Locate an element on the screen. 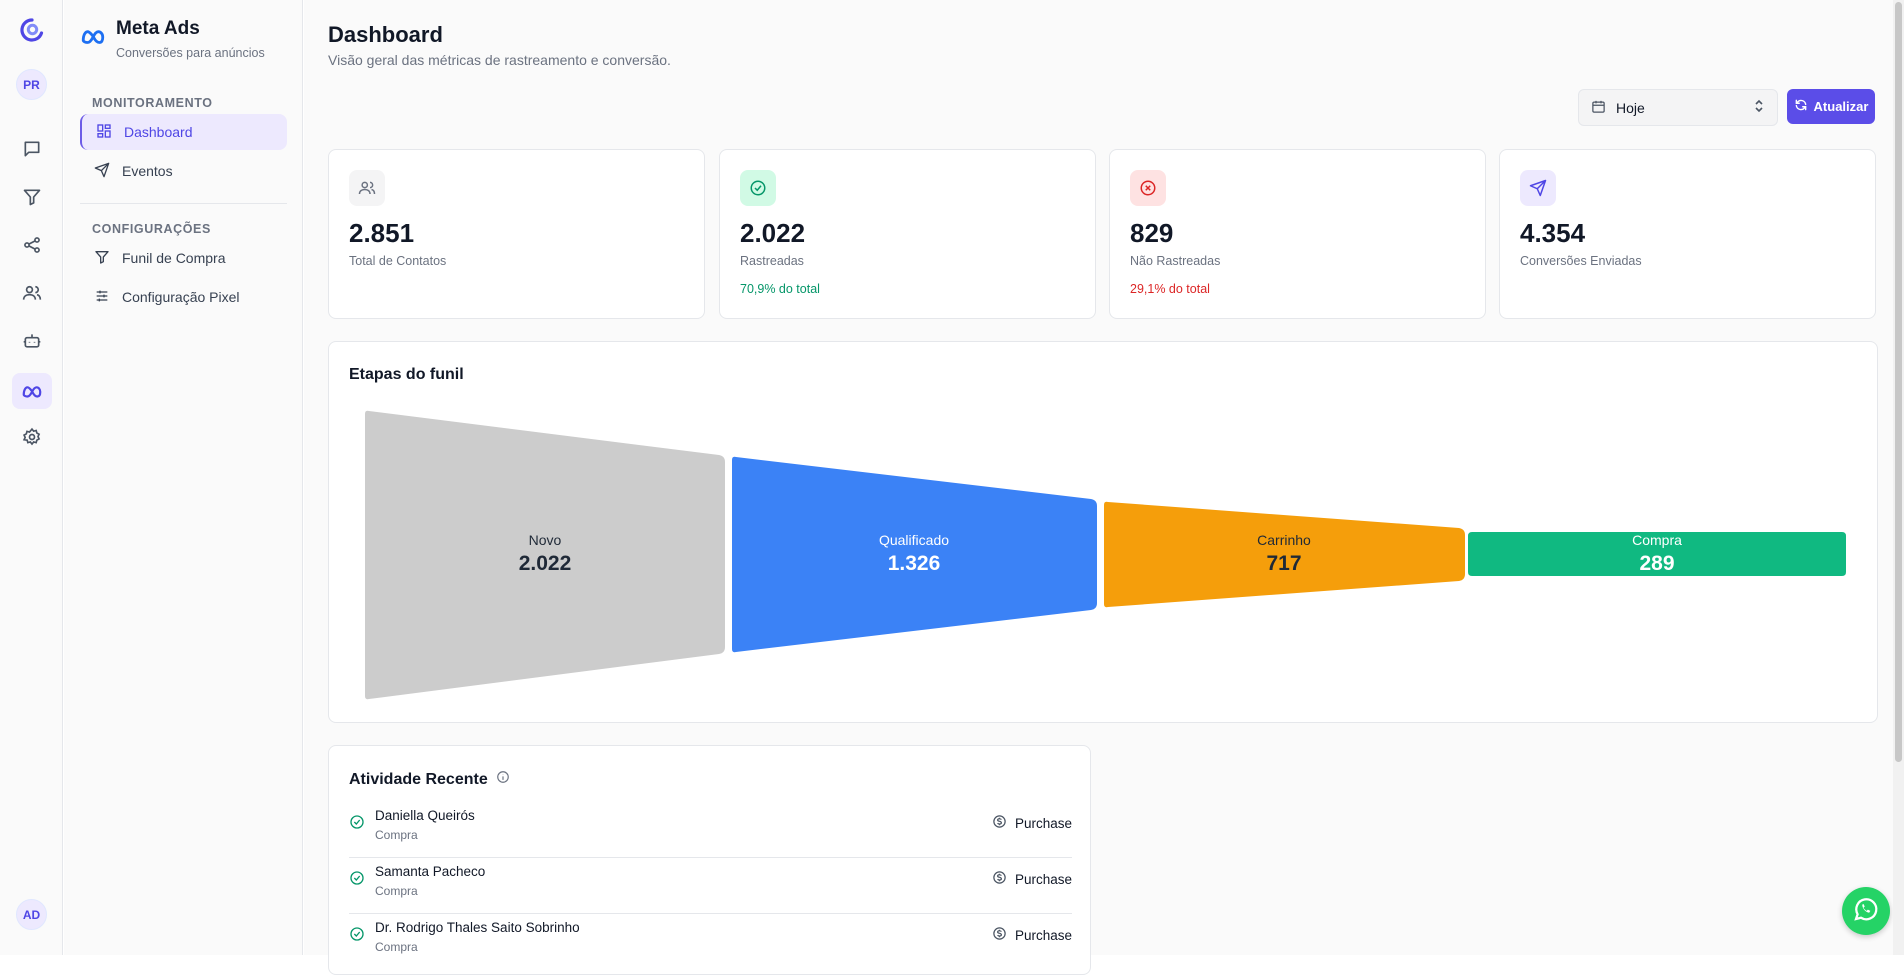 The height and width of the screenshot is (975, 1904). stat-value: 2.851 is located at coordinates (382, 233).